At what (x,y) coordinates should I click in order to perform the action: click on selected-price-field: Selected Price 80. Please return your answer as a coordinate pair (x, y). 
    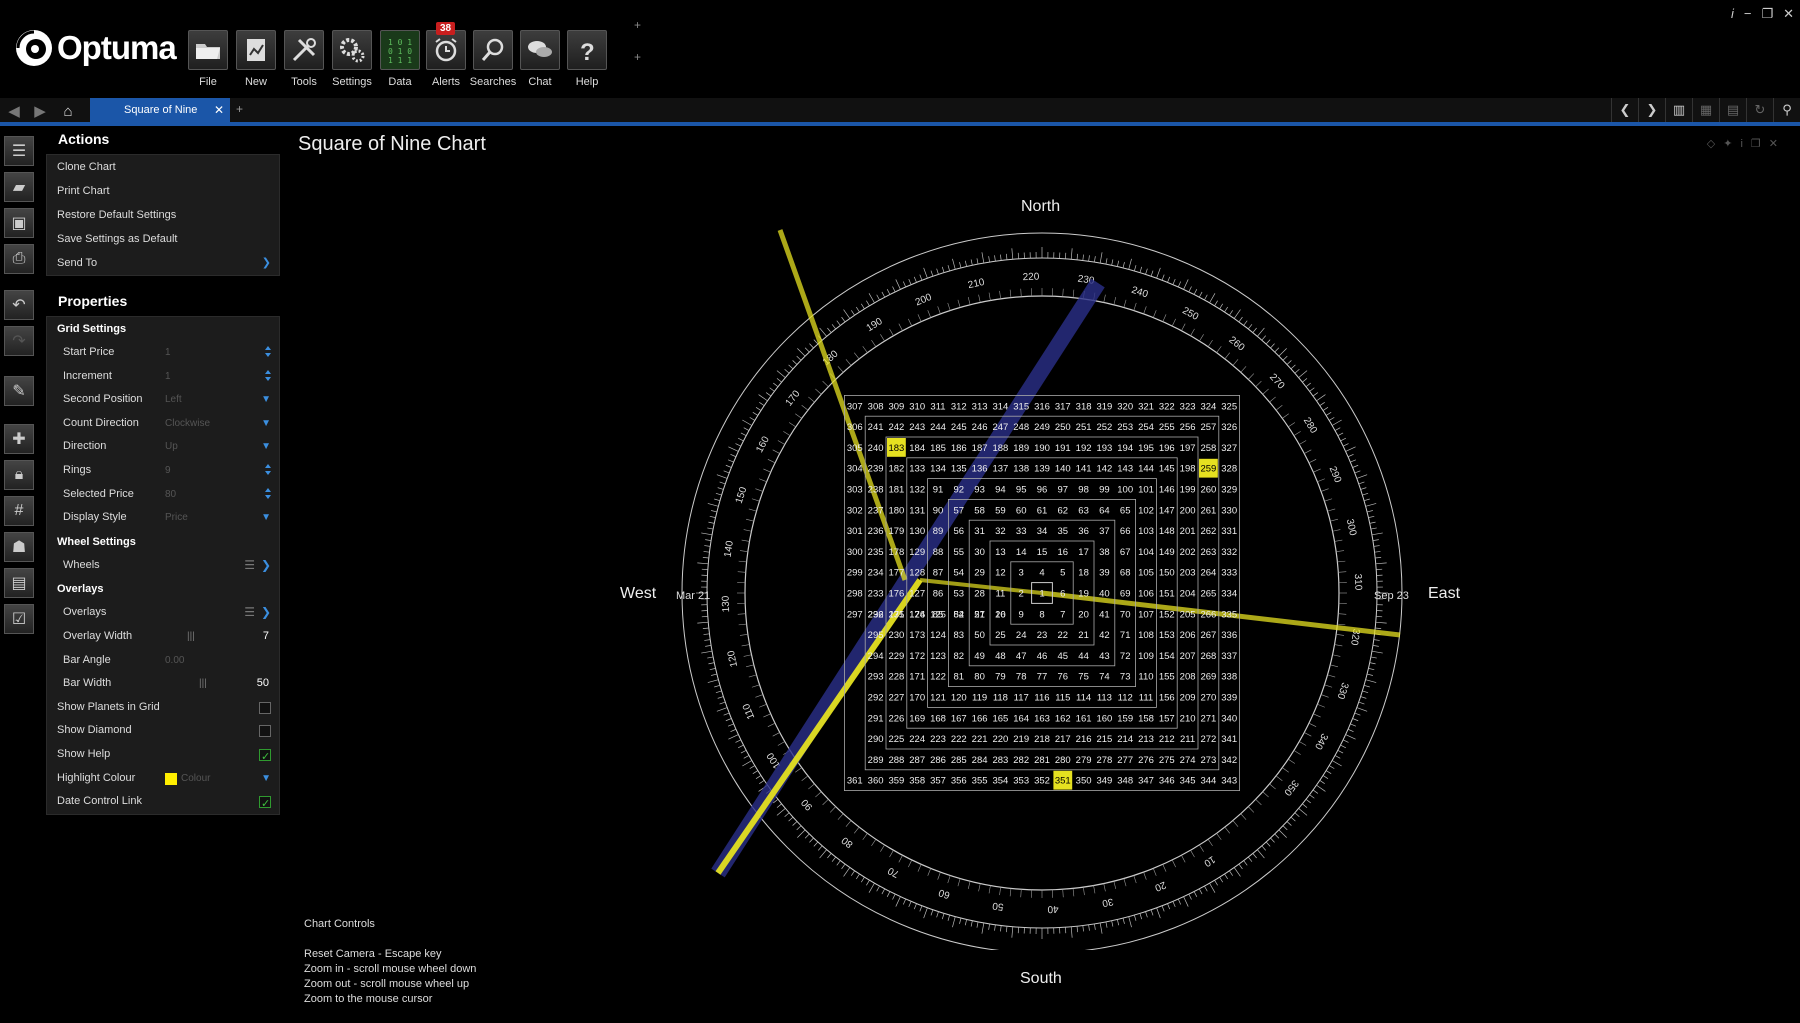
    Looking at the image, I should click on (163, 495).